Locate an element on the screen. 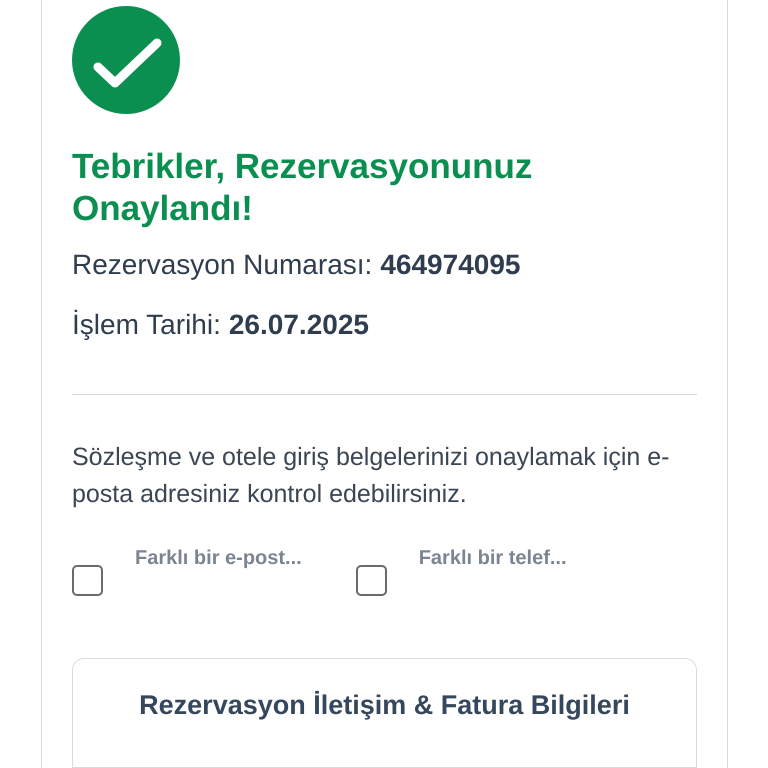  info-message: Sözleşme ve otele giriş belgelerinizi onaylamak için e-posta adresiniz kontrol edebilirsiniz. is located at coordinates (371, 476).